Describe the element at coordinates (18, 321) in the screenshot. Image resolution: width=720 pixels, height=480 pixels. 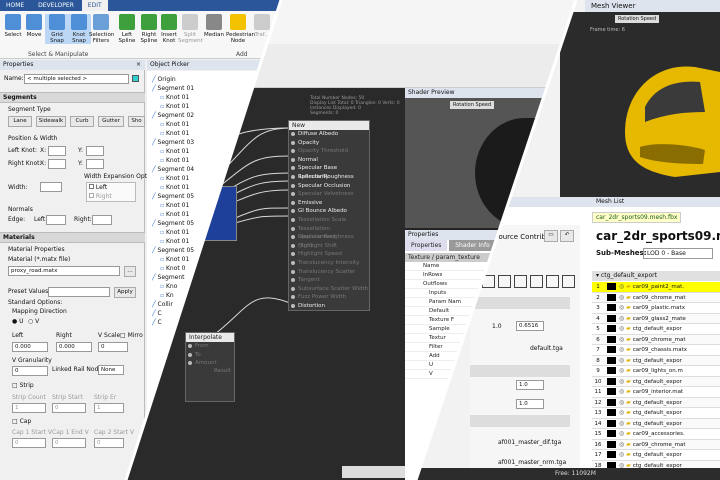
I see `mapping-u-radio: ● U` at that location.